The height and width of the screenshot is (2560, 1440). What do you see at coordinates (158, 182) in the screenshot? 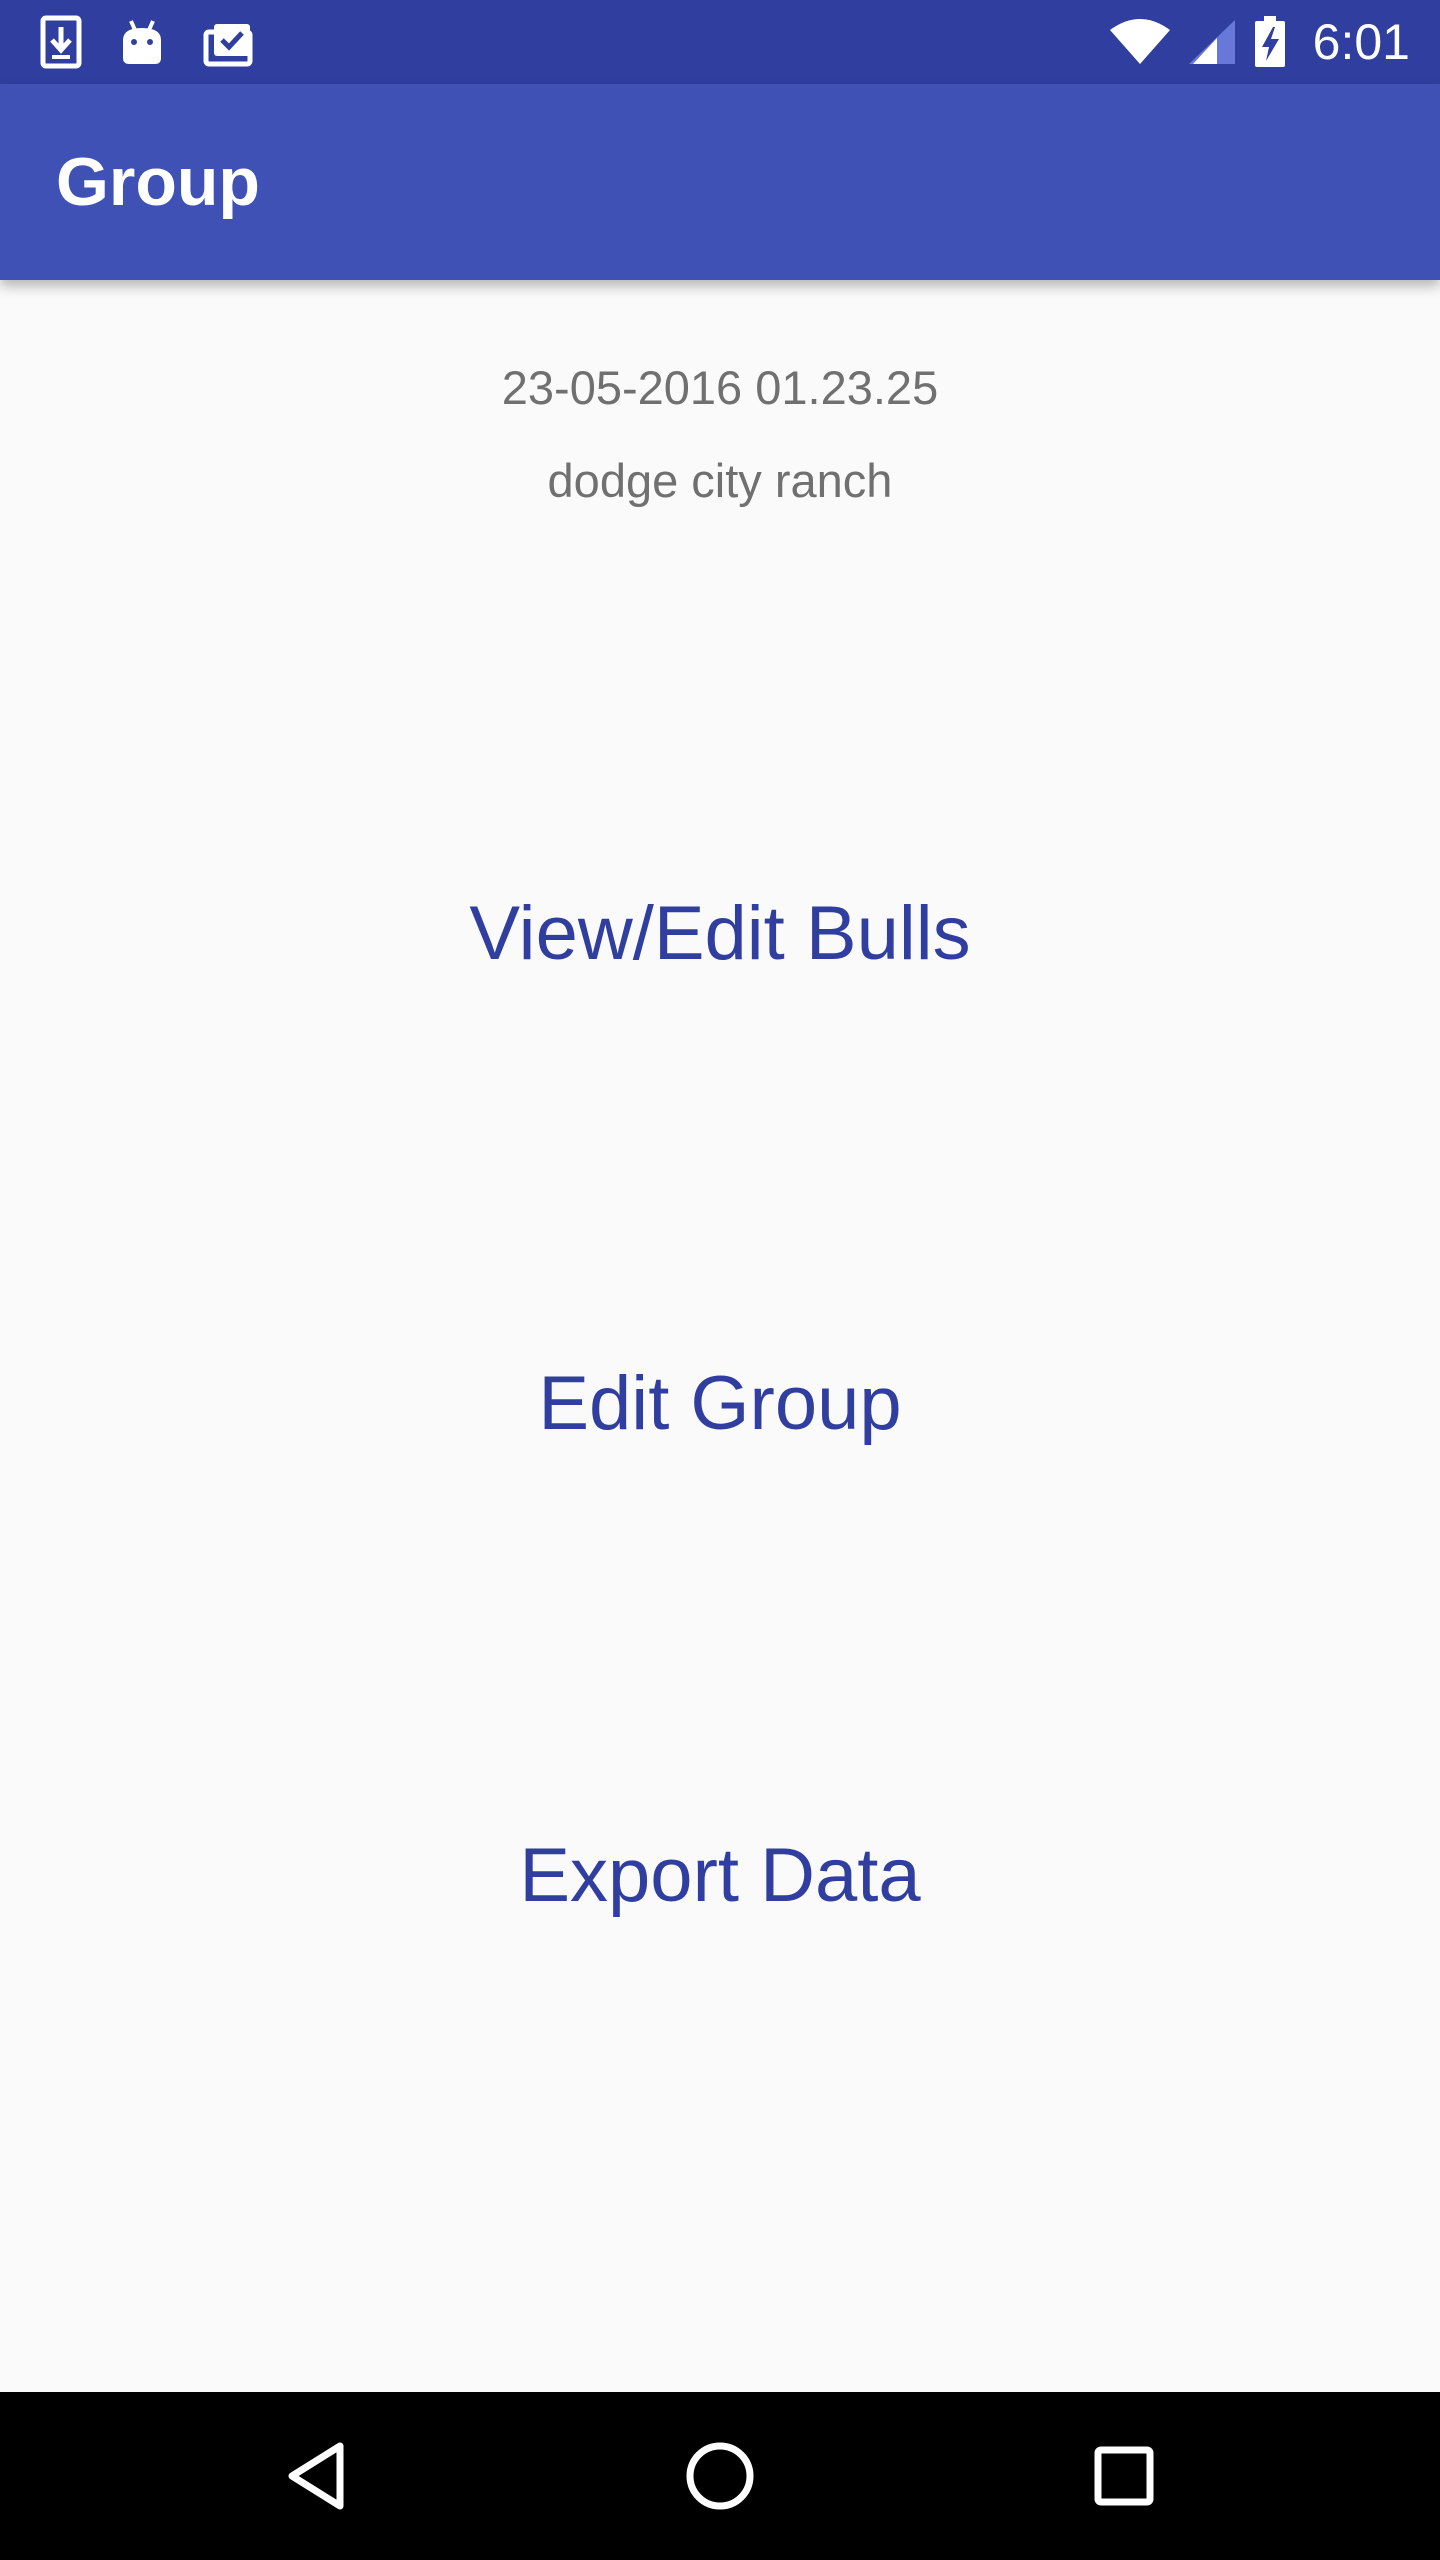
I see `app-title: Group` at bounding box center [158, 182].